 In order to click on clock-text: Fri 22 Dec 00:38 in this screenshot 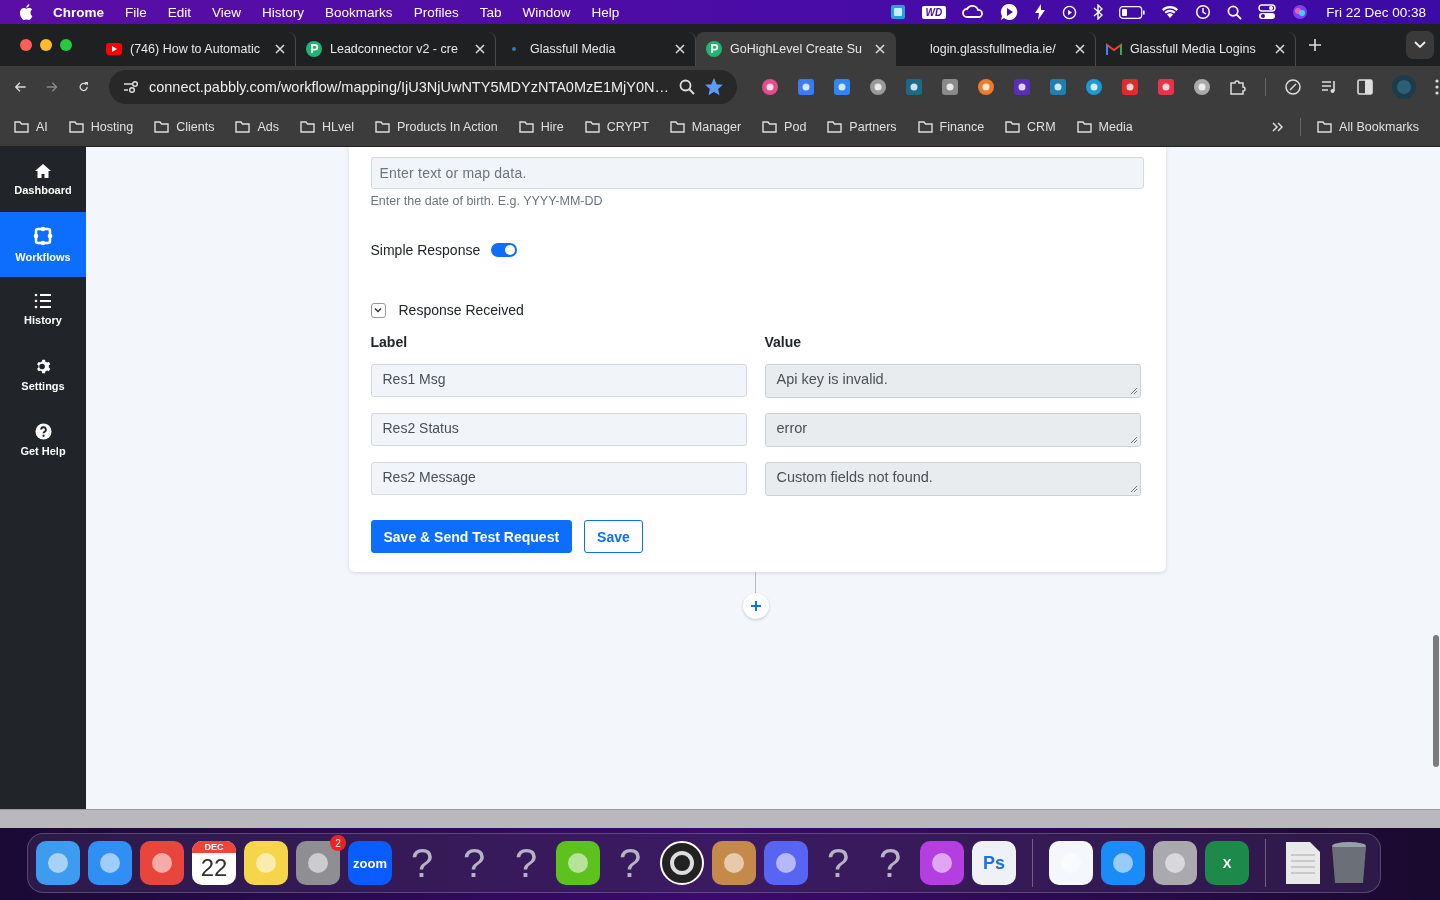, I will do `click(1376, 12)`.